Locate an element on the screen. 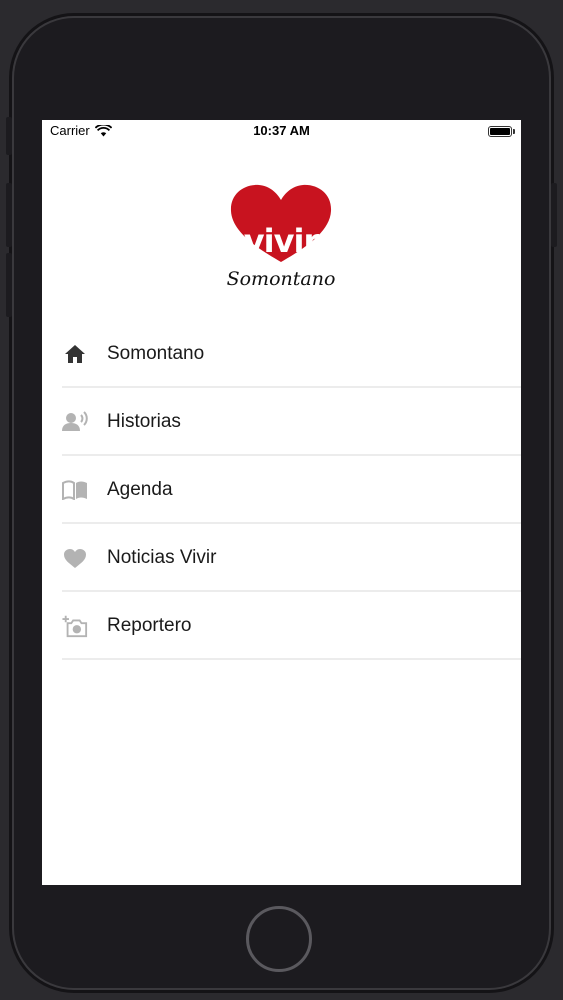 The height and width of the screenshot is (1000, 563). status-bar: Carrier 10:37 AM is located at coordinates (281, 131).